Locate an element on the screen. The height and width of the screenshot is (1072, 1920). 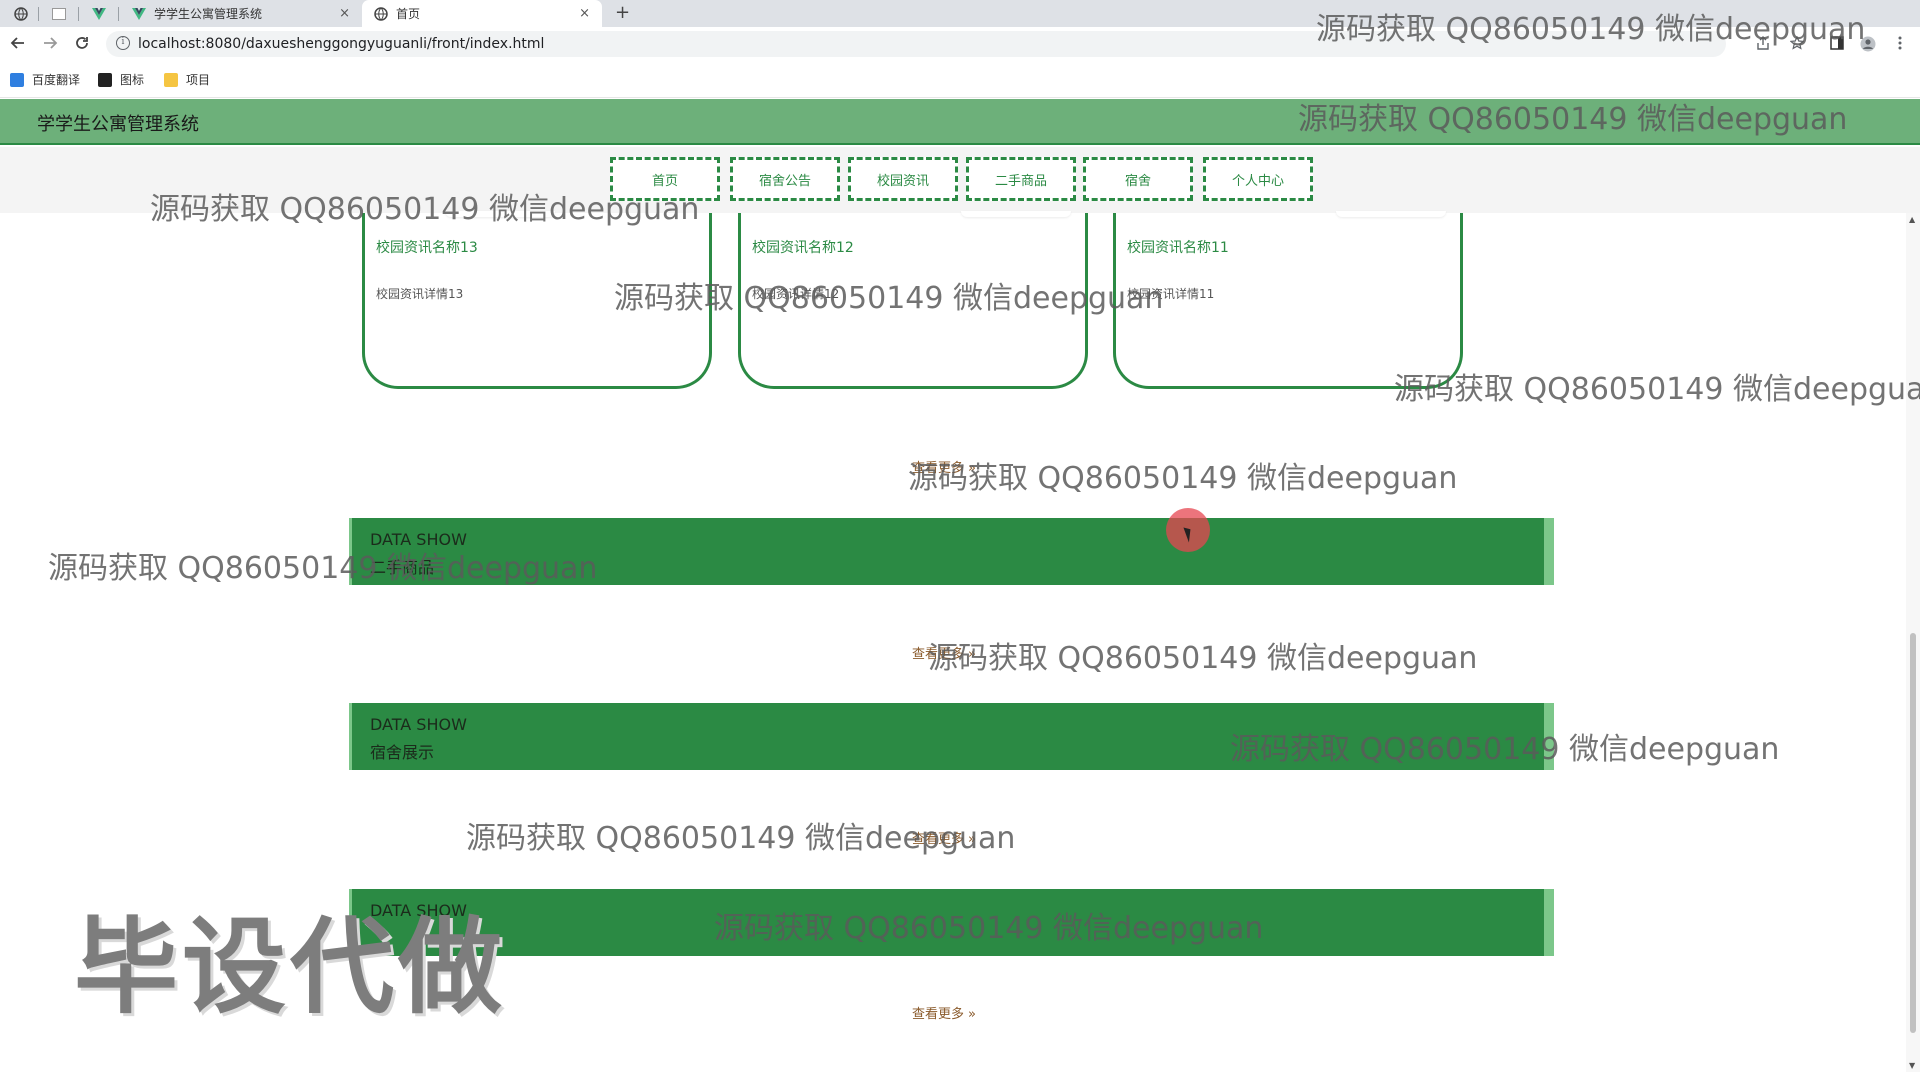
news-card: 校园资讯名称11 校园资讯详情11 is located at coordinates (1288, 300).